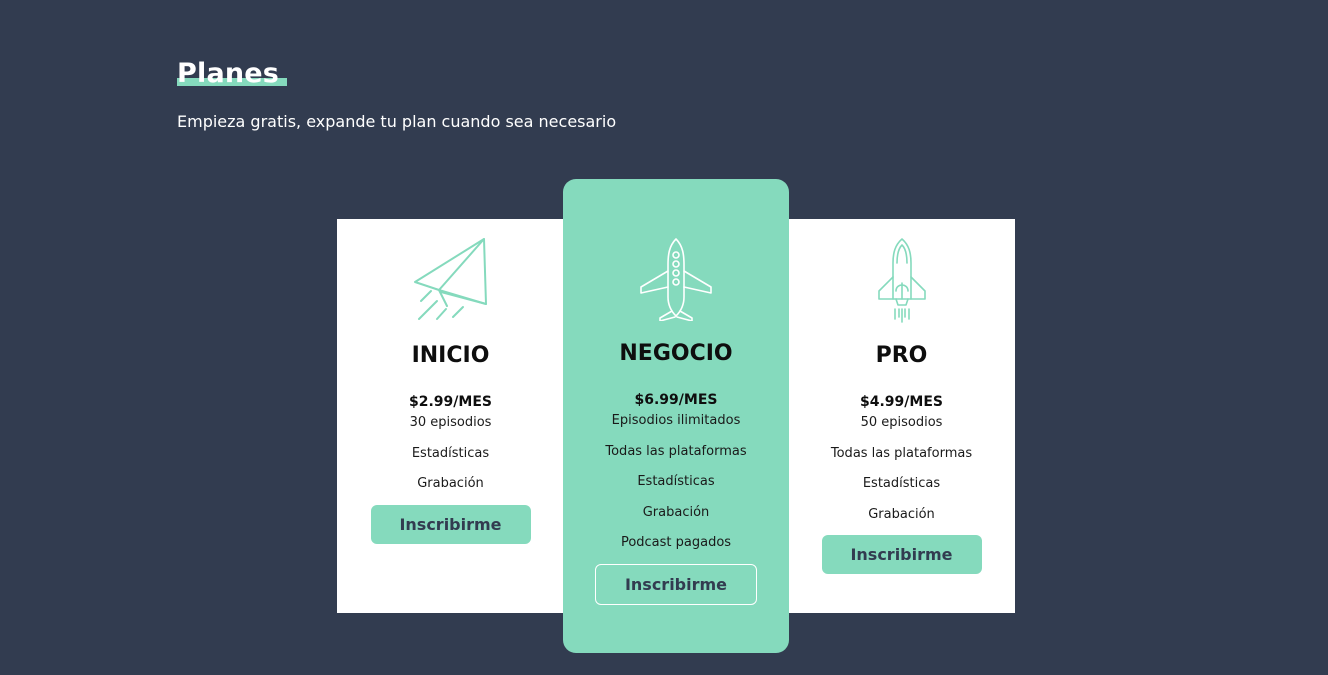 The width and height of the screenshot is (1328, 675). What do you see at coordinates (450, 422) in the screenshot?
I see `plan-feature: 30 episodios` at bounding box center [450, 422].